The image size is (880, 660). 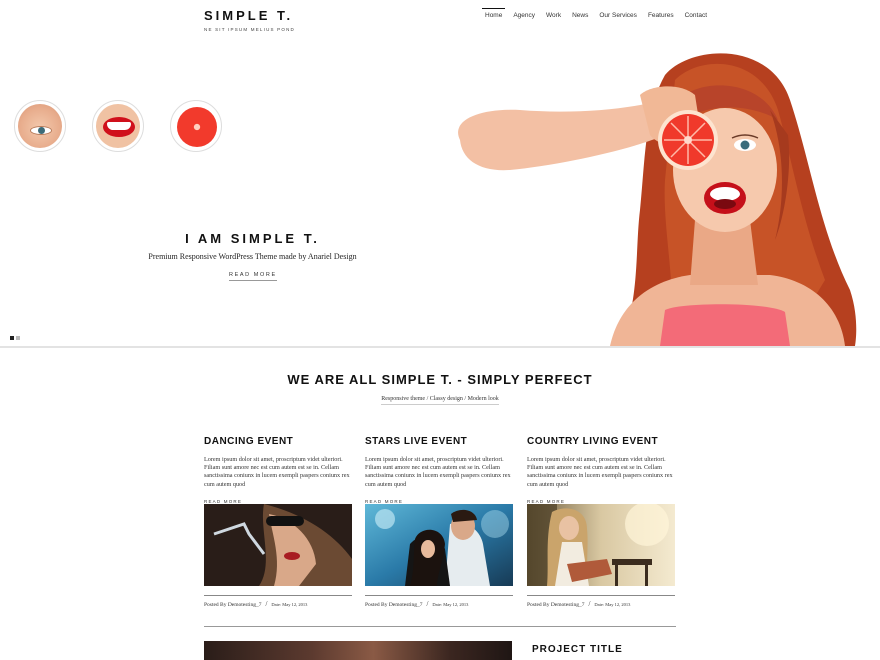 I want to click on slide-thumb-lips, so click(x=118, y=126).